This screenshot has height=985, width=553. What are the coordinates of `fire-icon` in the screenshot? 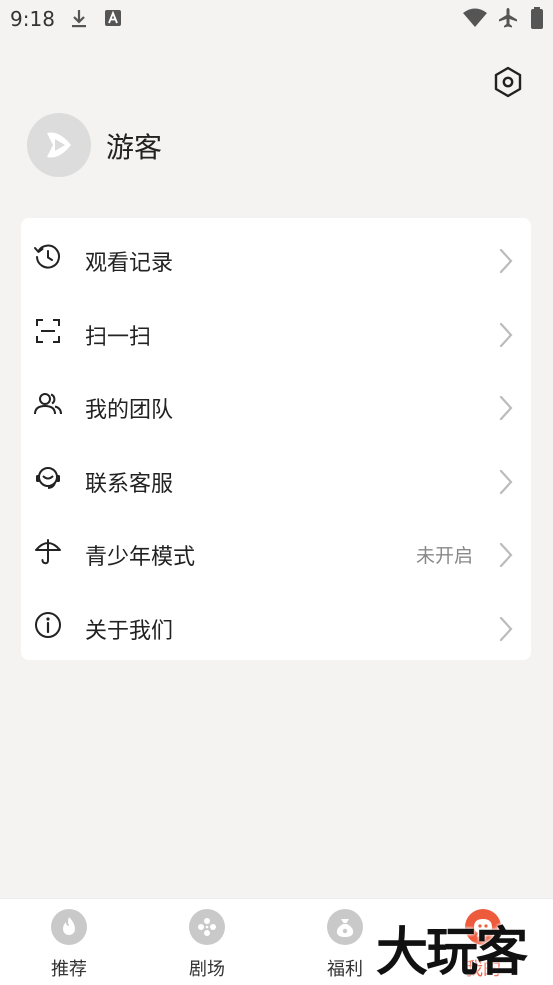 It's located at (69, 927).